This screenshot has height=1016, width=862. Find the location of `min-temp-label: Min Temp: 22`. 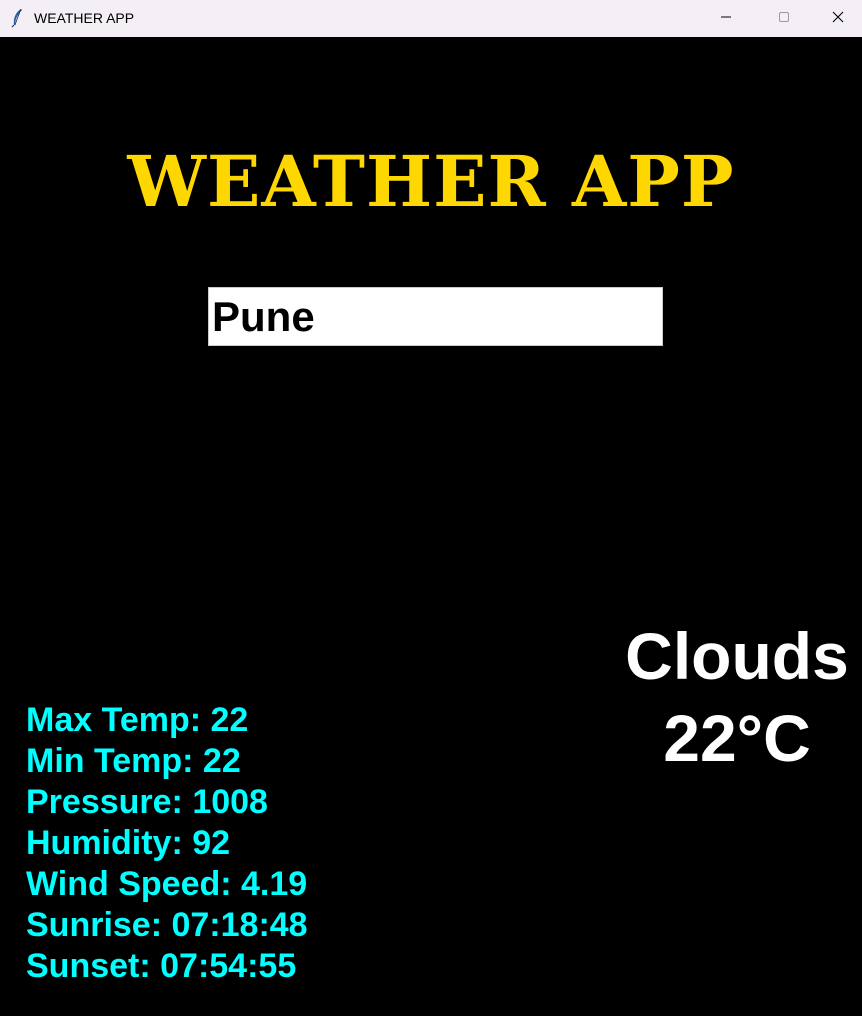

min-temp-label: Min Temp: 22 is located at coordinates (133, 761).